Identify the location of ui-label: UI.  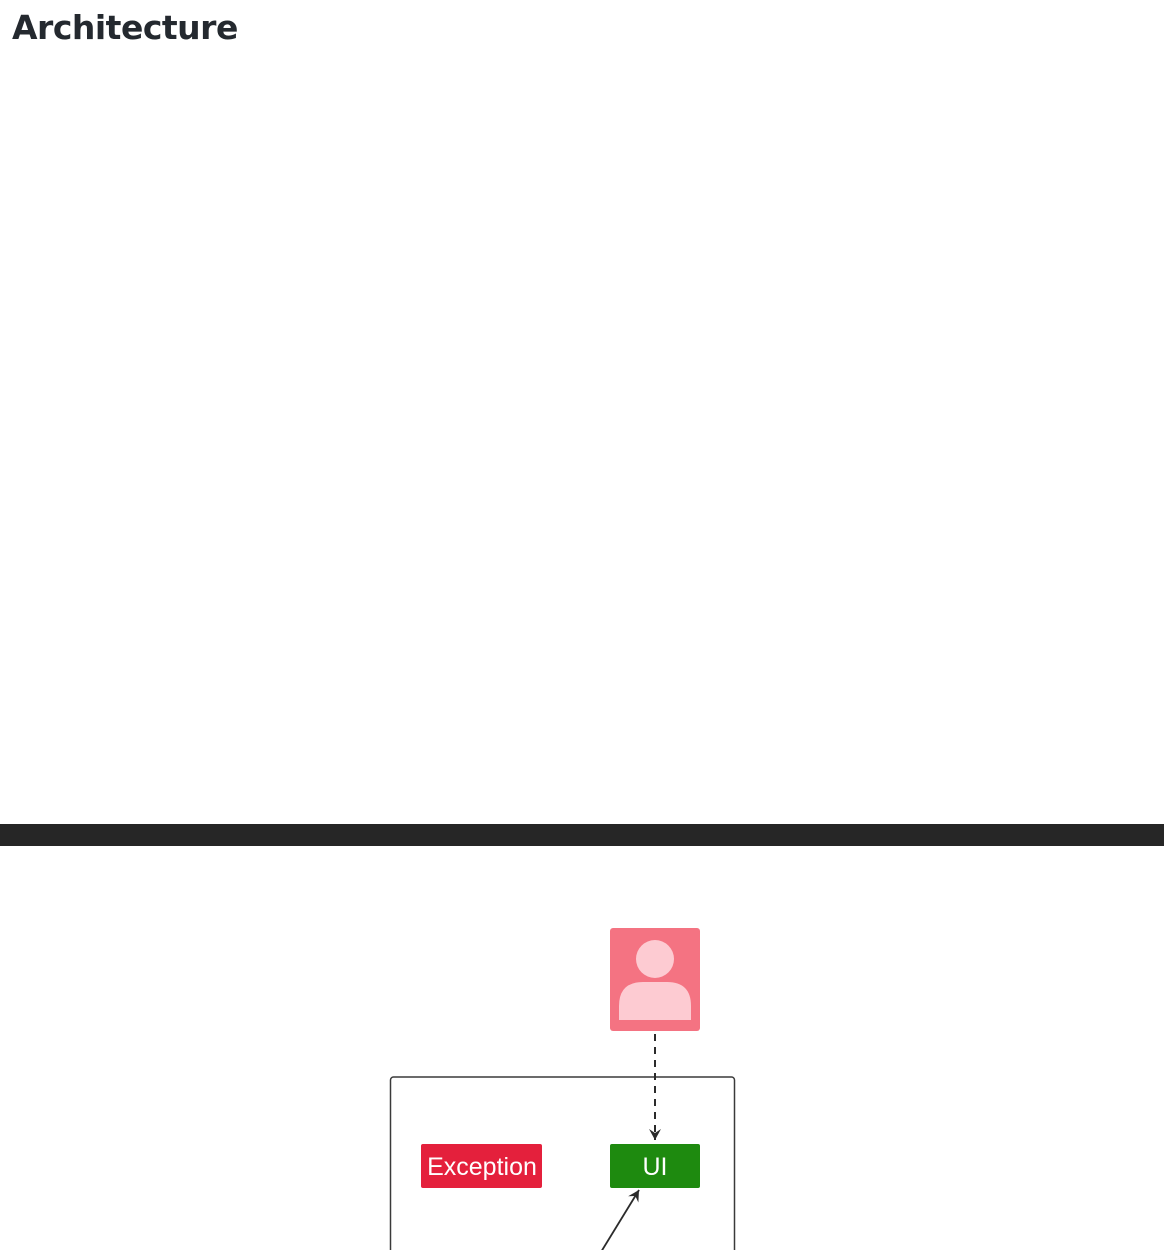
(655, 1167).